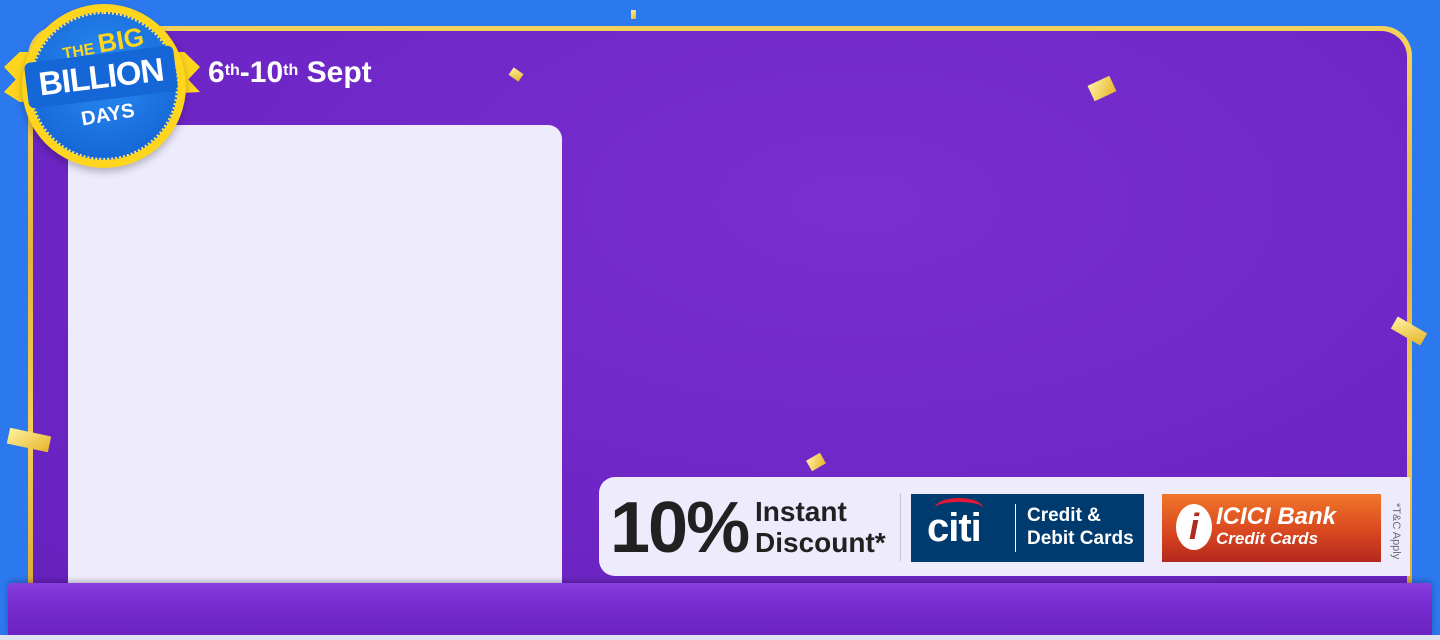 Image resolution: width=1440 pixels, height=640 pixels. What do you see at coordinates (720, 637) in the screenshot?
I see `page-strip` at bounding box center [720, 637].